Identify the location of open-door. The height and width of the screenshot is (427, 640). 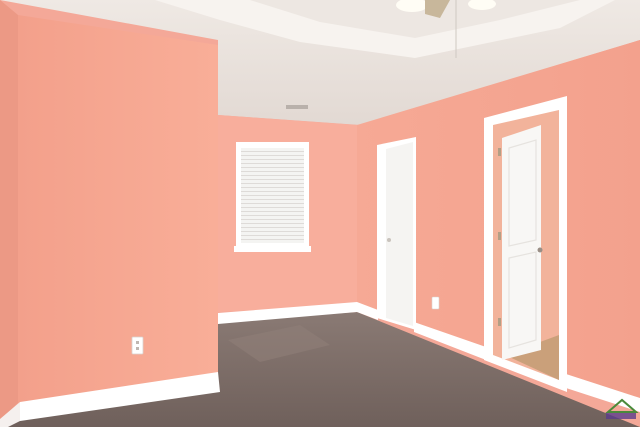
(521, 242).